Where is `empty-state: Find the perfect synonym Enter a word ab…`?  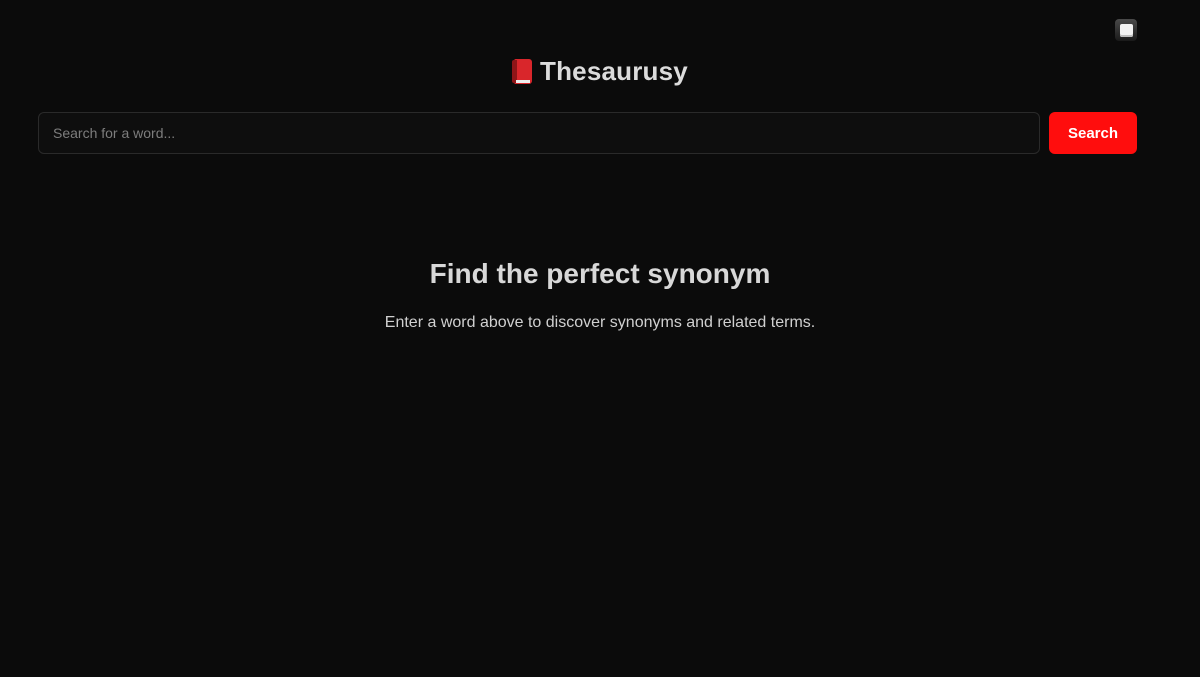
empty-state: Find the perfect synonym Enter a word ab… is located at coordinates (600, 295).